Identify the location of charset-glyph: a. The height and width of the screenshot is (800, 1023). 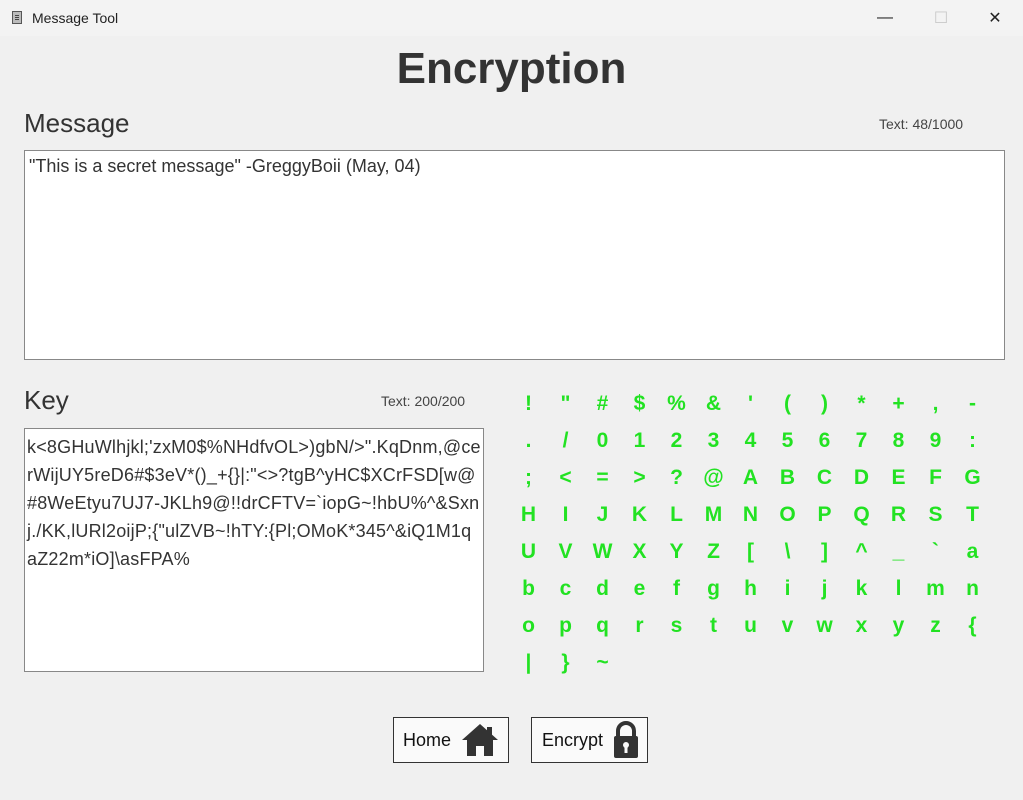
(972, 551).